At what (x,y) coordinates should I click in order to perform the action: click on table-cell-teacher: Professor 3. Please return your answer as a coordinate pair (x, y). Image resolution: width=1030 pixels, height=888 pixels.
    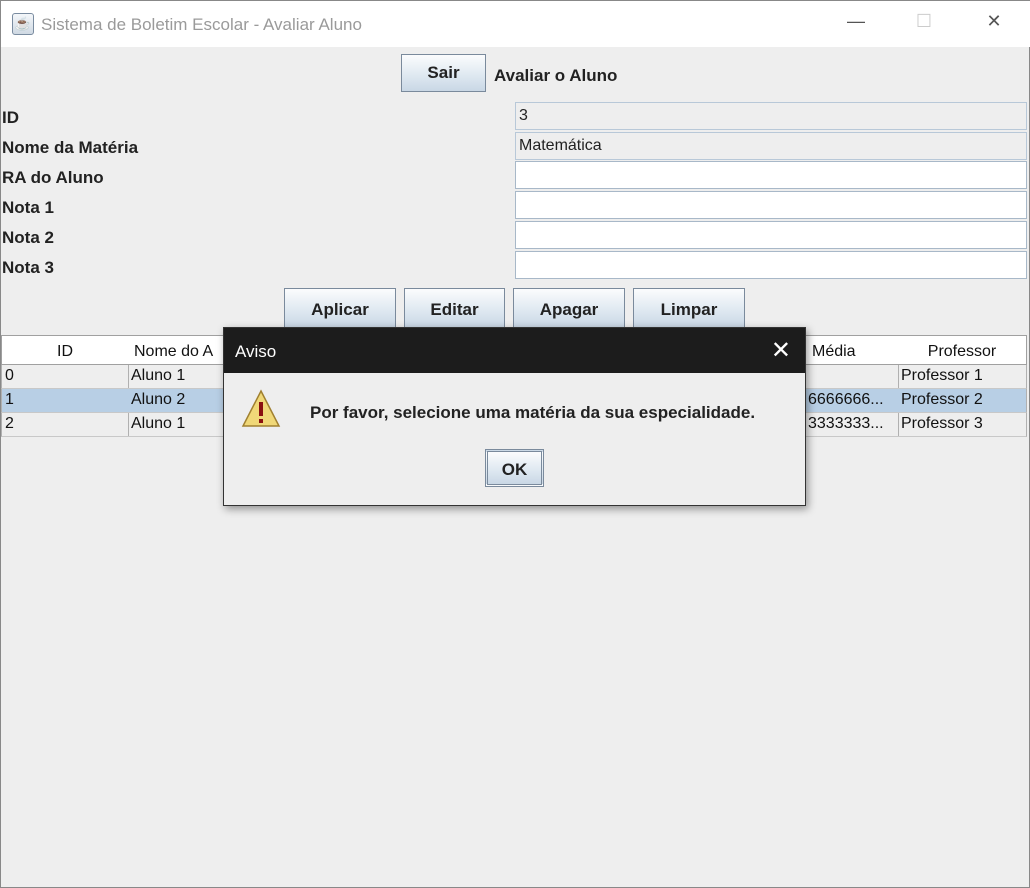
    Looking at the image, I should click on (962, 425).